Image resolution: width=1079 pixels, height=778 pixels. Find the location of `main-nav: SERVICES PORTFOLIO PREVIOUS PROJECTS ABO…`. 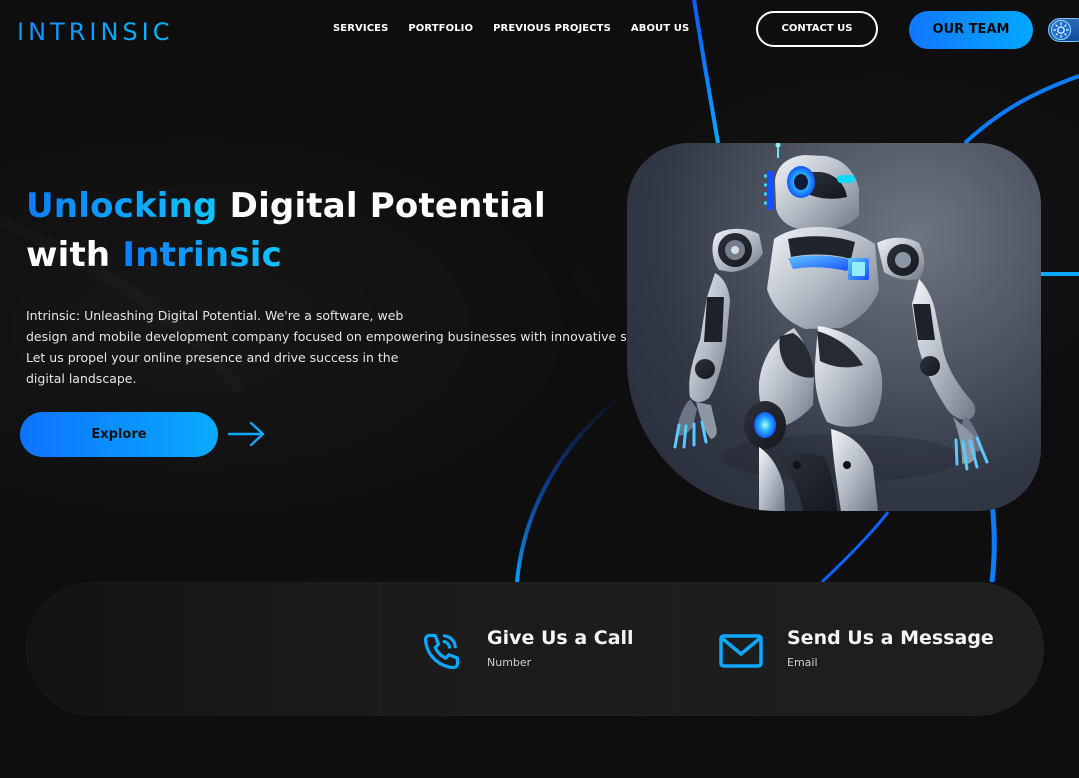

main-nav: SERVICES PORTFOLIO PREVIOUS PROJECTS ABO… is located at coordinates (521, 29).